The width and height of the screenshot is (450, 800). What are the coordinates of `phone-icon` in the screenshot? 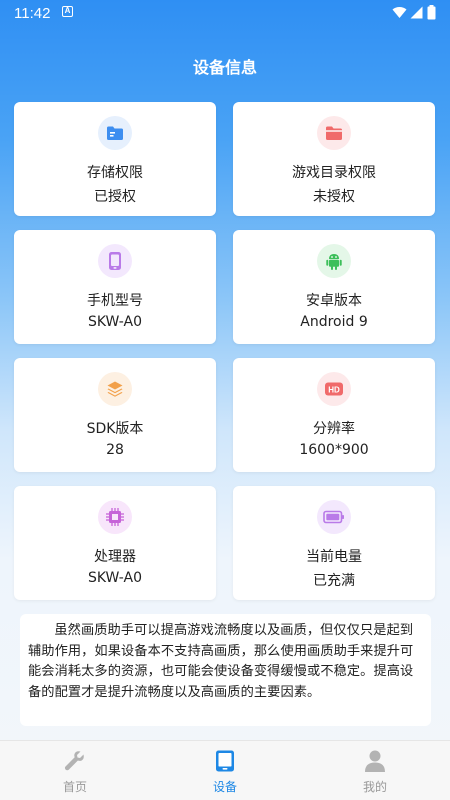 It's located at (115, 261).